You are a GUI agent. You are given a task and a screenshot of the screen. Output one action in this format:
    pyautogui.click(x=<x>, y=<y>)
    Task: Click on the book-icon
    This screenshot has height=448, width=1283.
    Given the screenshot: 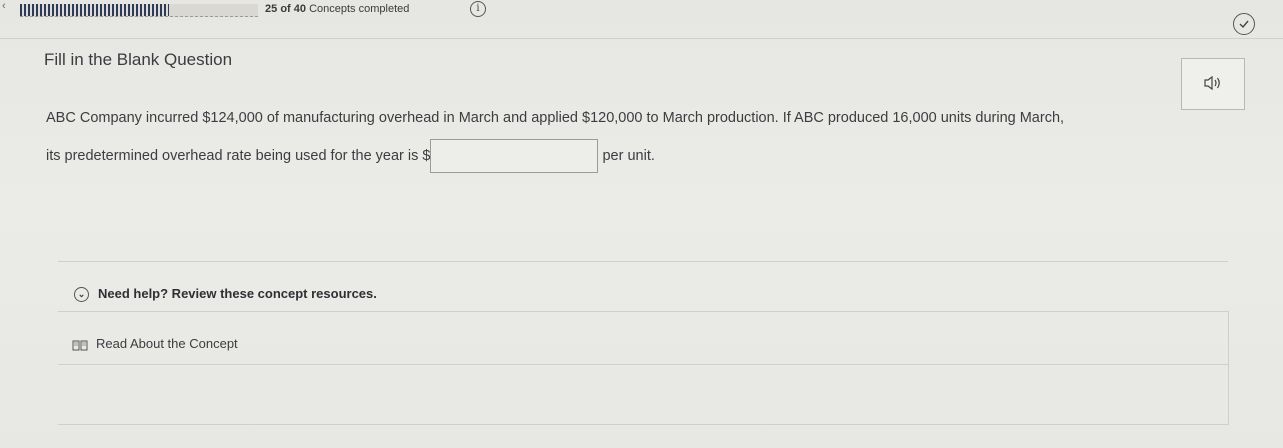 What is the action you would take?
    pyautogui.click(x=80, y=345)
    